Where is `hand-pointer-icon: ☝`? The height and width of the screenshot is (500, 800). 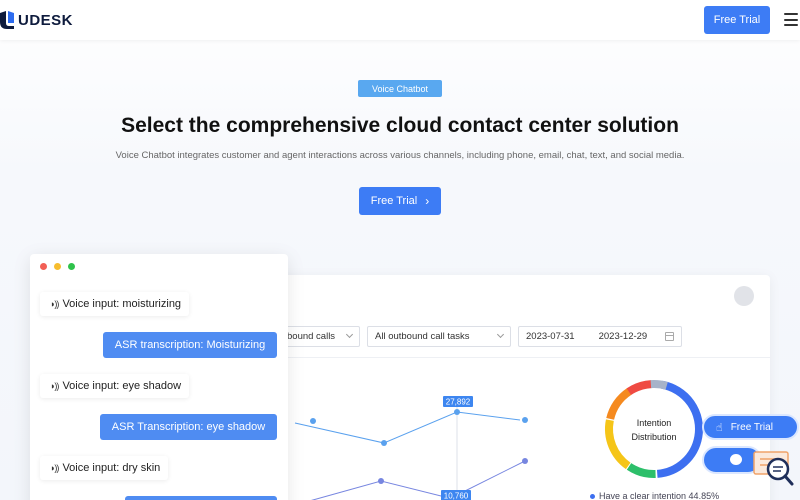
hand-pointer-icon: ☝ is located at coordinates (719, 427).